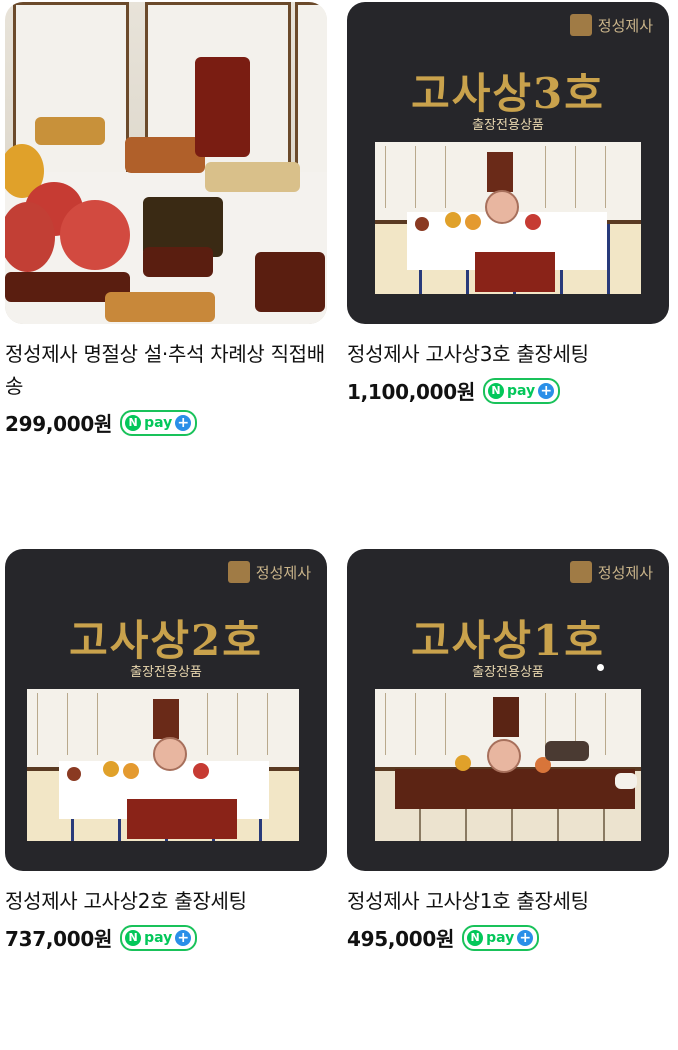 The width and height of the screenshot is (678, 1050). Describe the element at coordinates (166, 163) in the screenshot. I see `product-image` at that location.